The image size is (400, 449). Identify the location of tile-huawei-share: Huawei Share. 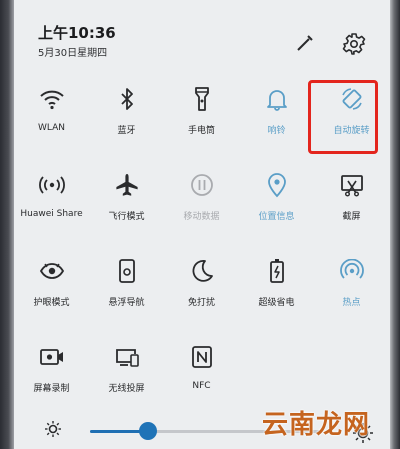
(51, 201).